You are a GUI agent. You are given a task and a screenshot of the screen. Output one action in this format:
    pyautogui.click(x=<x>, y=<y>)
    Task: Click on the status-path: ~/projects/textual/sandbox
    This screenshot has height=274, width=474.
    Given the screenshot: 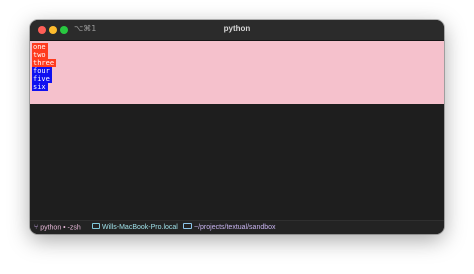 What is the action you would take?
    pyautogui.click(x=229, y=227)
    